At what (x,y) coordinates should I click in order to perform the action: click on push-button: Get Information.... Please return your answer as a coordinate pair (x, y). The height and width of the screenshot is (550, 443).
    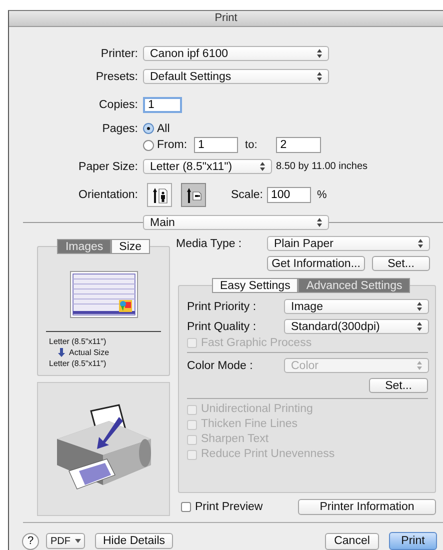
    Looking at the image, I should click on (316, 263).